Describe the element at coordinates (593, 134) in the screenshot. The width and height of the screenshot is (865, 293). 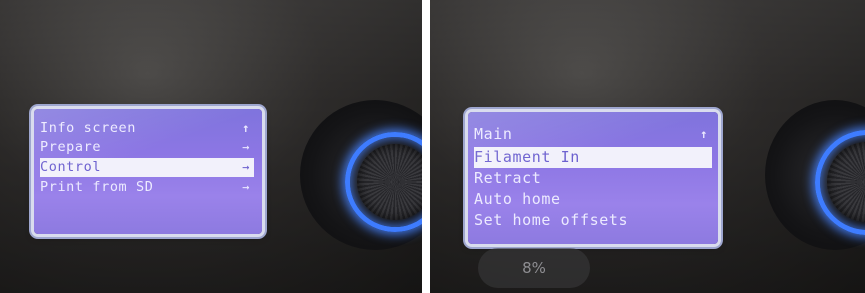
I see `menu-item-main: Main ↑` at that location.